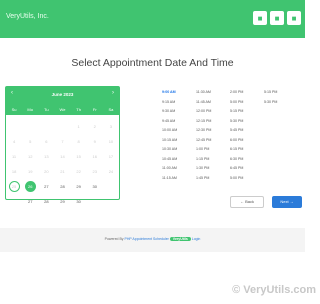 This screenshot has width=320, height=304. Describe the element at coordinates (211, 141) in the screenshot. I see `time-slot: 12:45 PM` at that location.